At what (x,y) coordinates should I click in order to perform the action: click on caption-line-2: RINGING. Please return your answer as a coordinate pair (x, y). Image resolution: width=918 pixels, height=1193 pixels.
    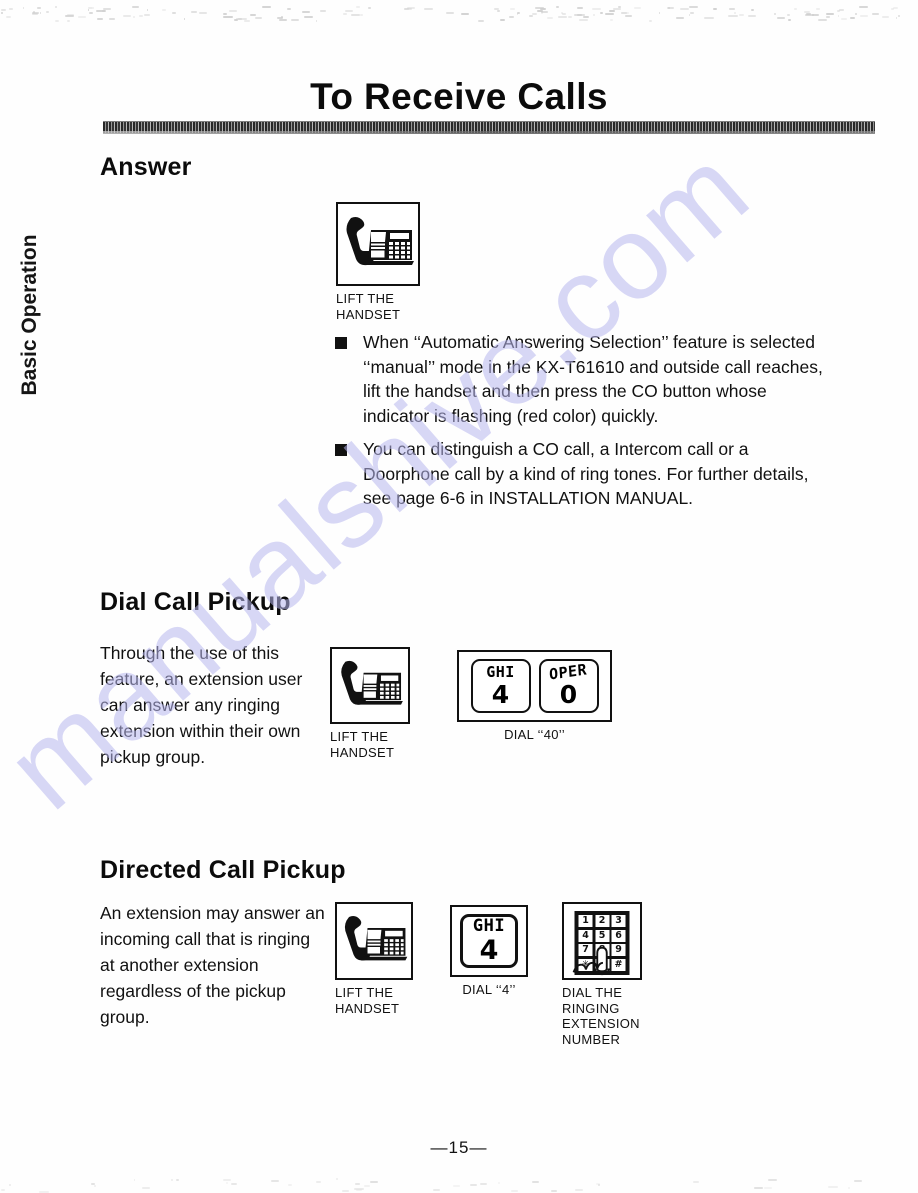
    Looking at the image, I should click on (591, 1008).